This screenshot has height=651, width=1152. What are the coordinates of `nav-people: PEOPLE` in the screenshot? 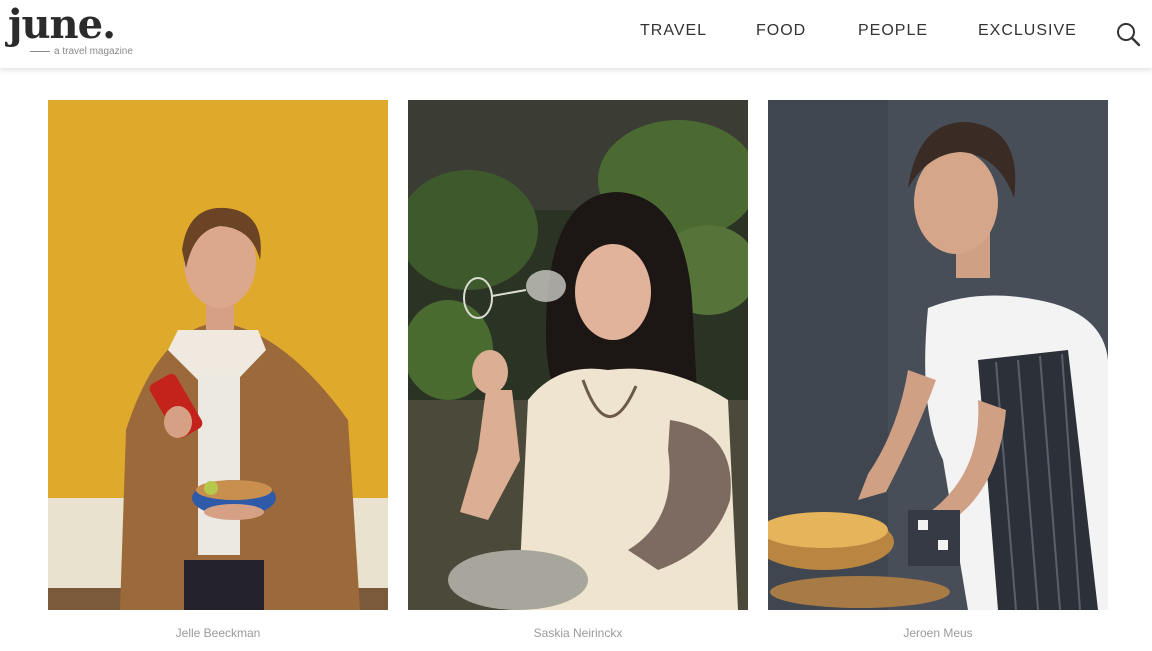 It's located at (893, 31).